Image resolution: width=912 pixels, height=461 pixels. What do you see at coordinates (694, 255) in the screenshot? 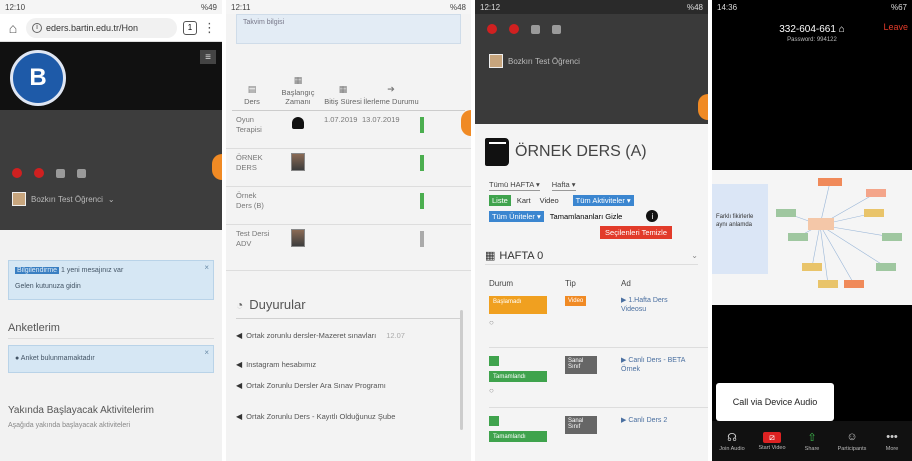
I see `chevron-down-icon: ⌄` at bounding box center [694, 255].